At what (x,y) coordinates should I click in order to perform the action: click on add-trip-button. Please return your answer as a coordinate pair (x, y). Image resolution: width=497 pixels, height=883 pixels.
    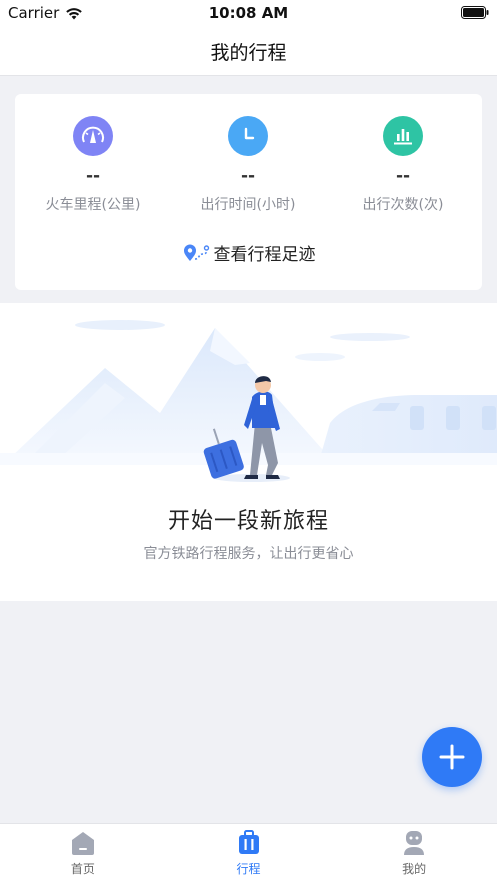
    Looking at the image, I should click on (452, 757).